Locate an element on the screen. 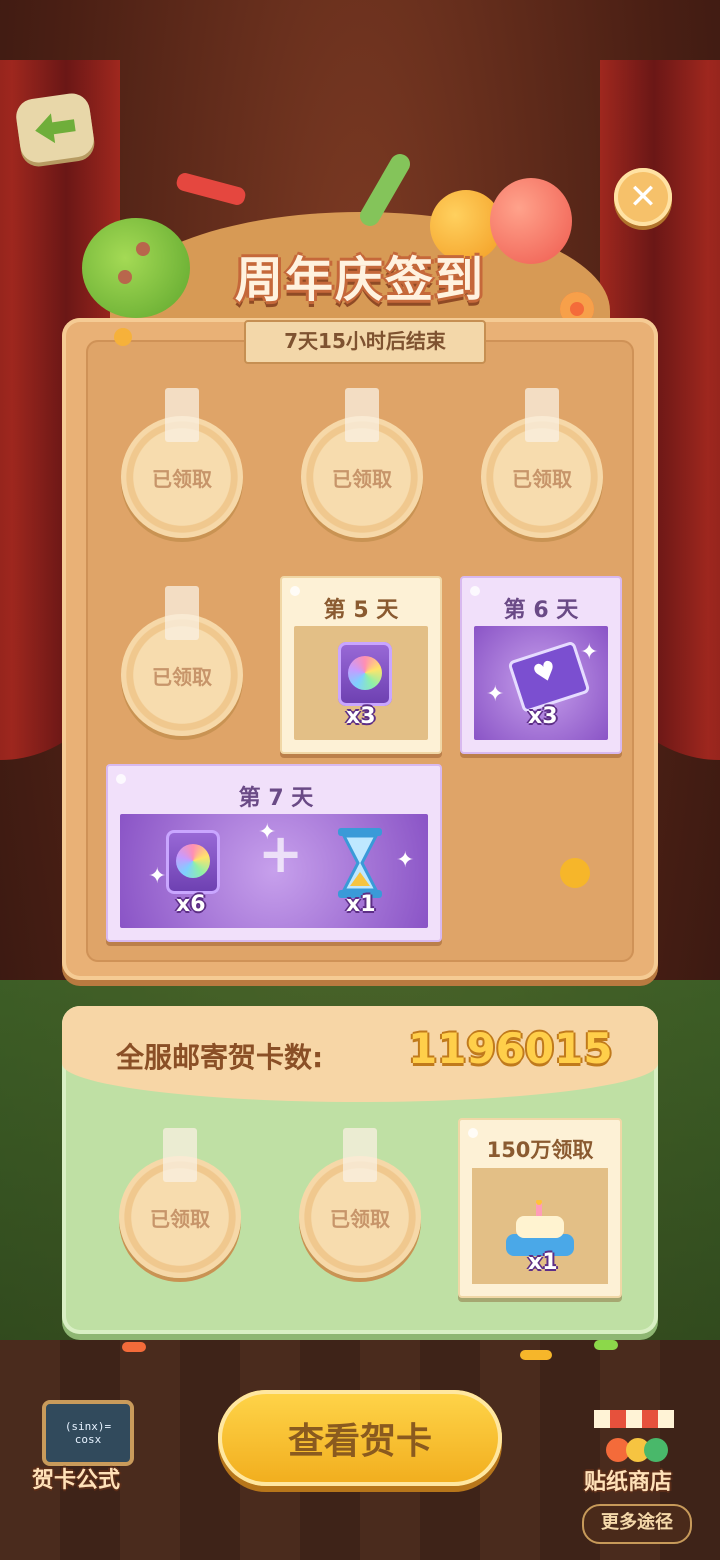 Image resolution: width=720 pixels, height=1560 pixels. close-icon: ✕ is located at coordinates (643, 197).